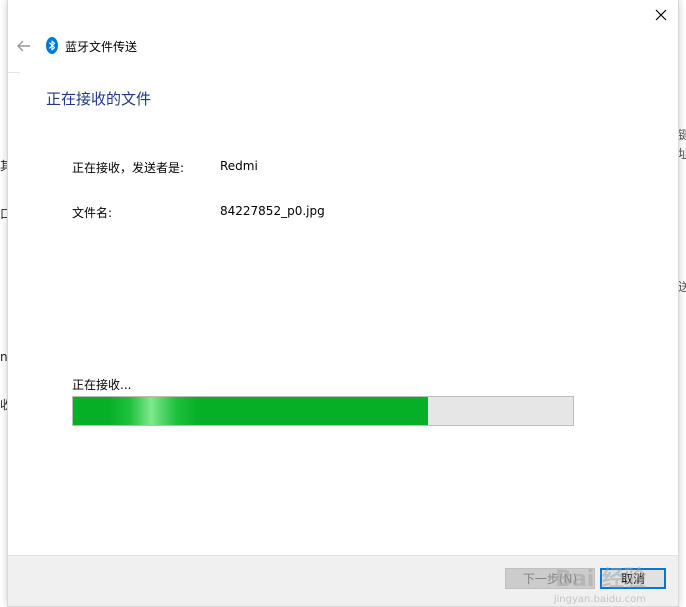 The height and width of the screenshot is (607, 686). I want to click on progress-bar-fill, so click(250, 411).